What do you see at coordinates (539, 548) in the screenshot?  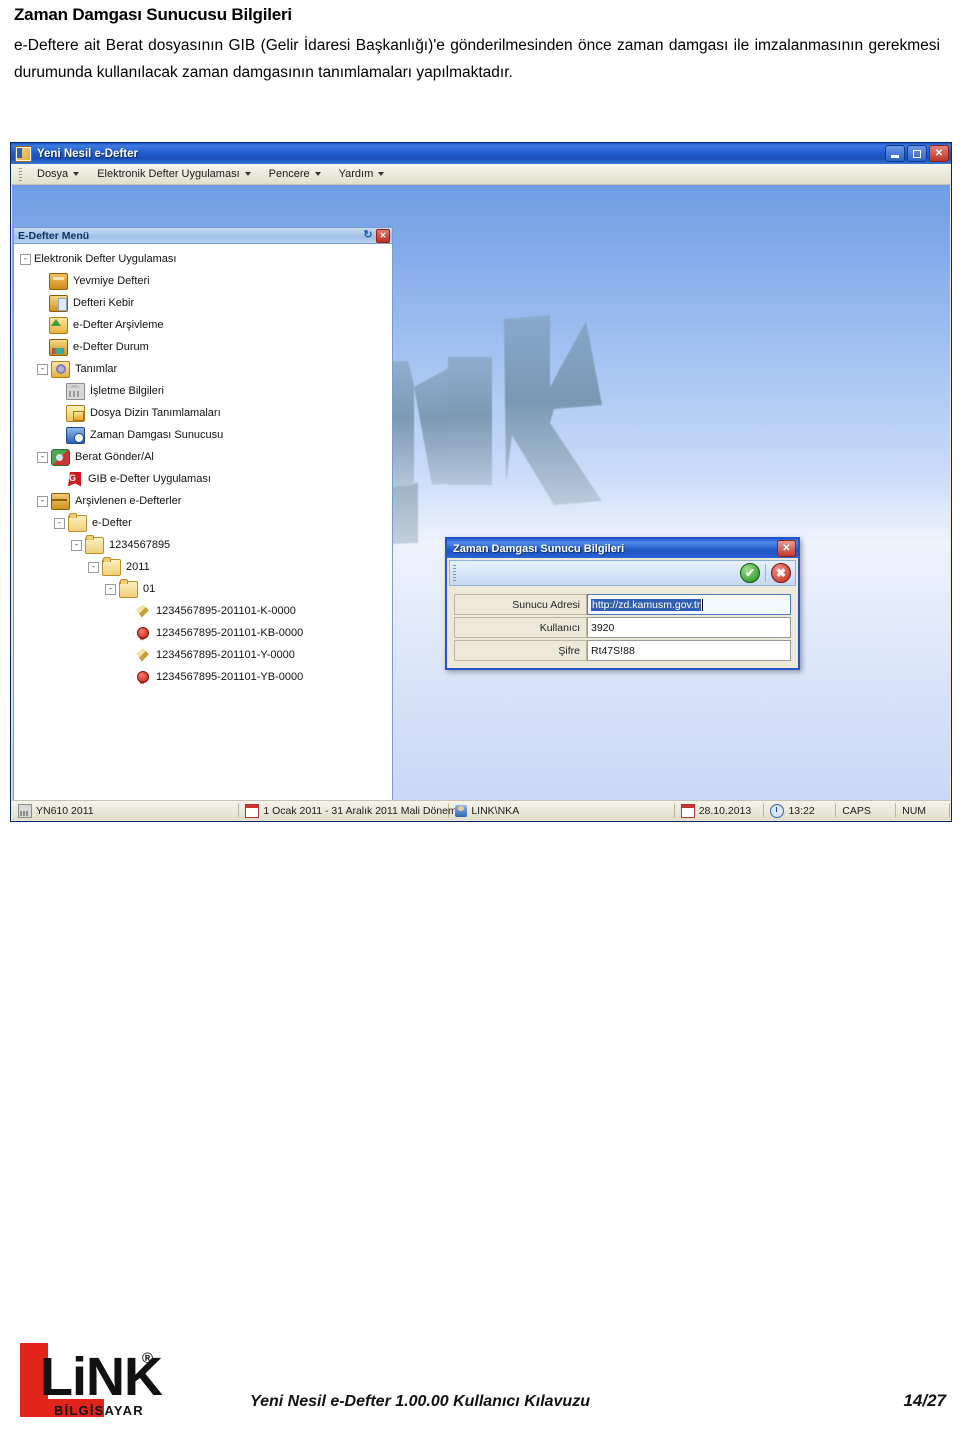 I see `dialog-title: Zaman Damgası Sunucu Bilgileri` at bounding box center [539, 548].